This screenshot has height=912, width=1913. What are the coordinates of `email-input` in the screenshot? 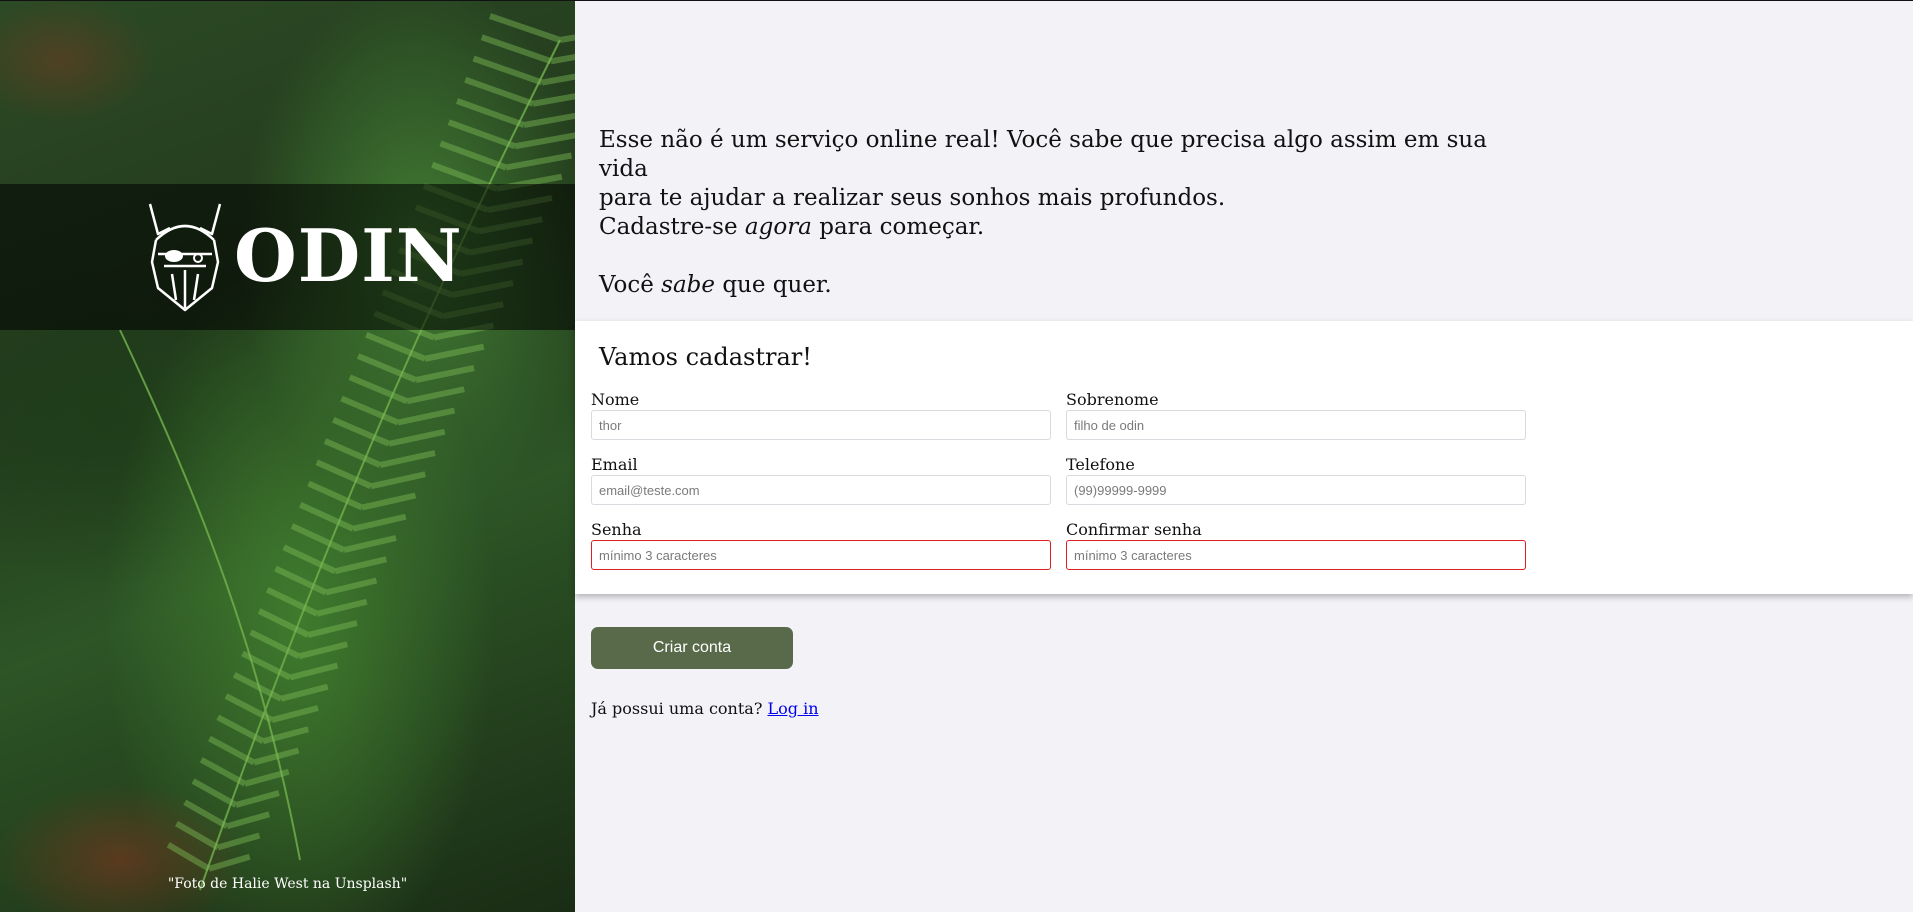 It's located at (821, 490).